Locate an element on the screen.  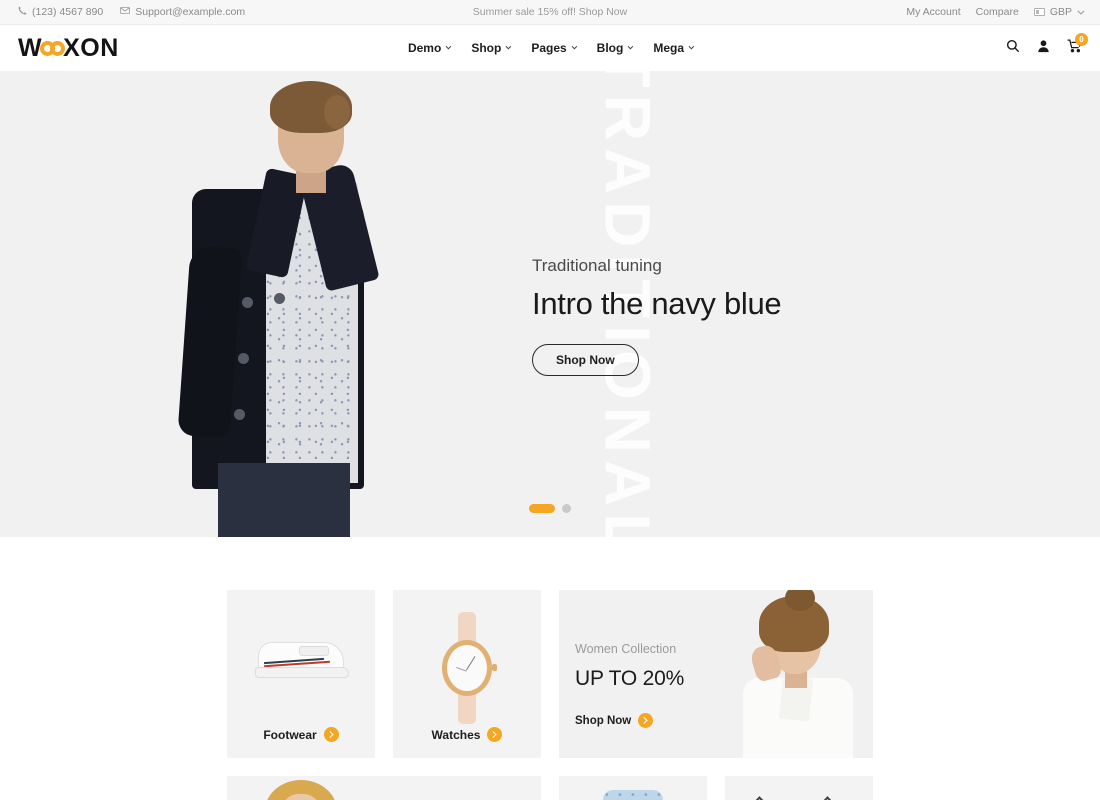
nav-label: Demo is located at coordinates (424, 48).